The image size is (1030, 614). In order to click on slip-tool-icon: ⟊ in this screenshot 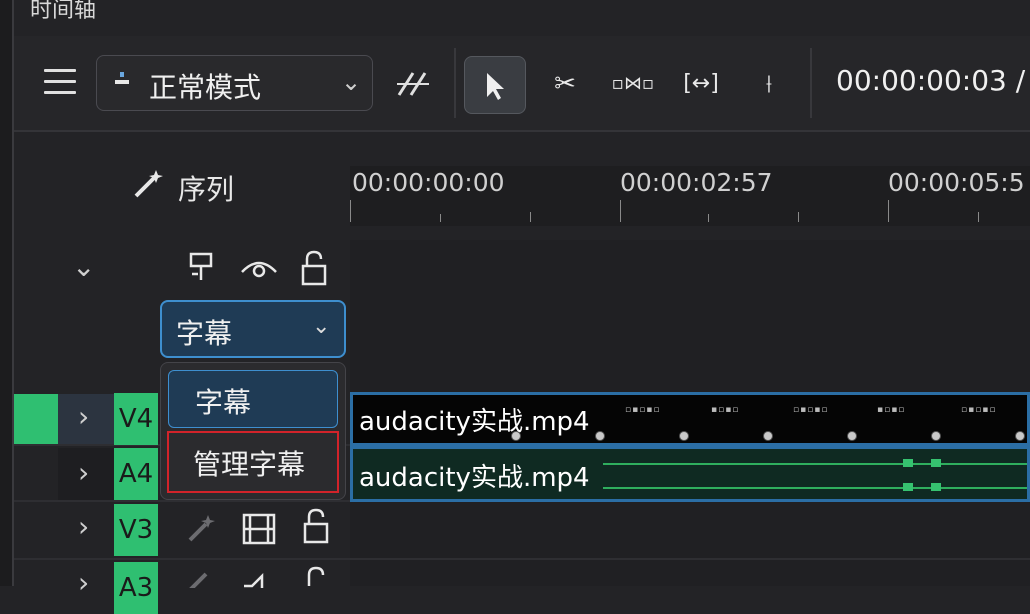, I will do `click(769, 84)`.